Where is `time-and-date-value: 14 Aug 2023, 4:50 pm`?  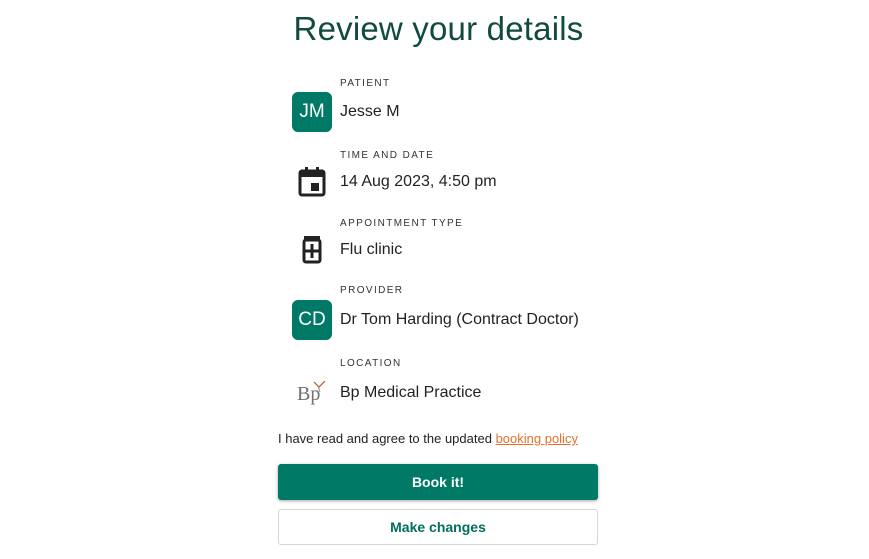
time-and-date-value: 14 Aug 2023, 4:50 pm is located at coordinates (418, 181).